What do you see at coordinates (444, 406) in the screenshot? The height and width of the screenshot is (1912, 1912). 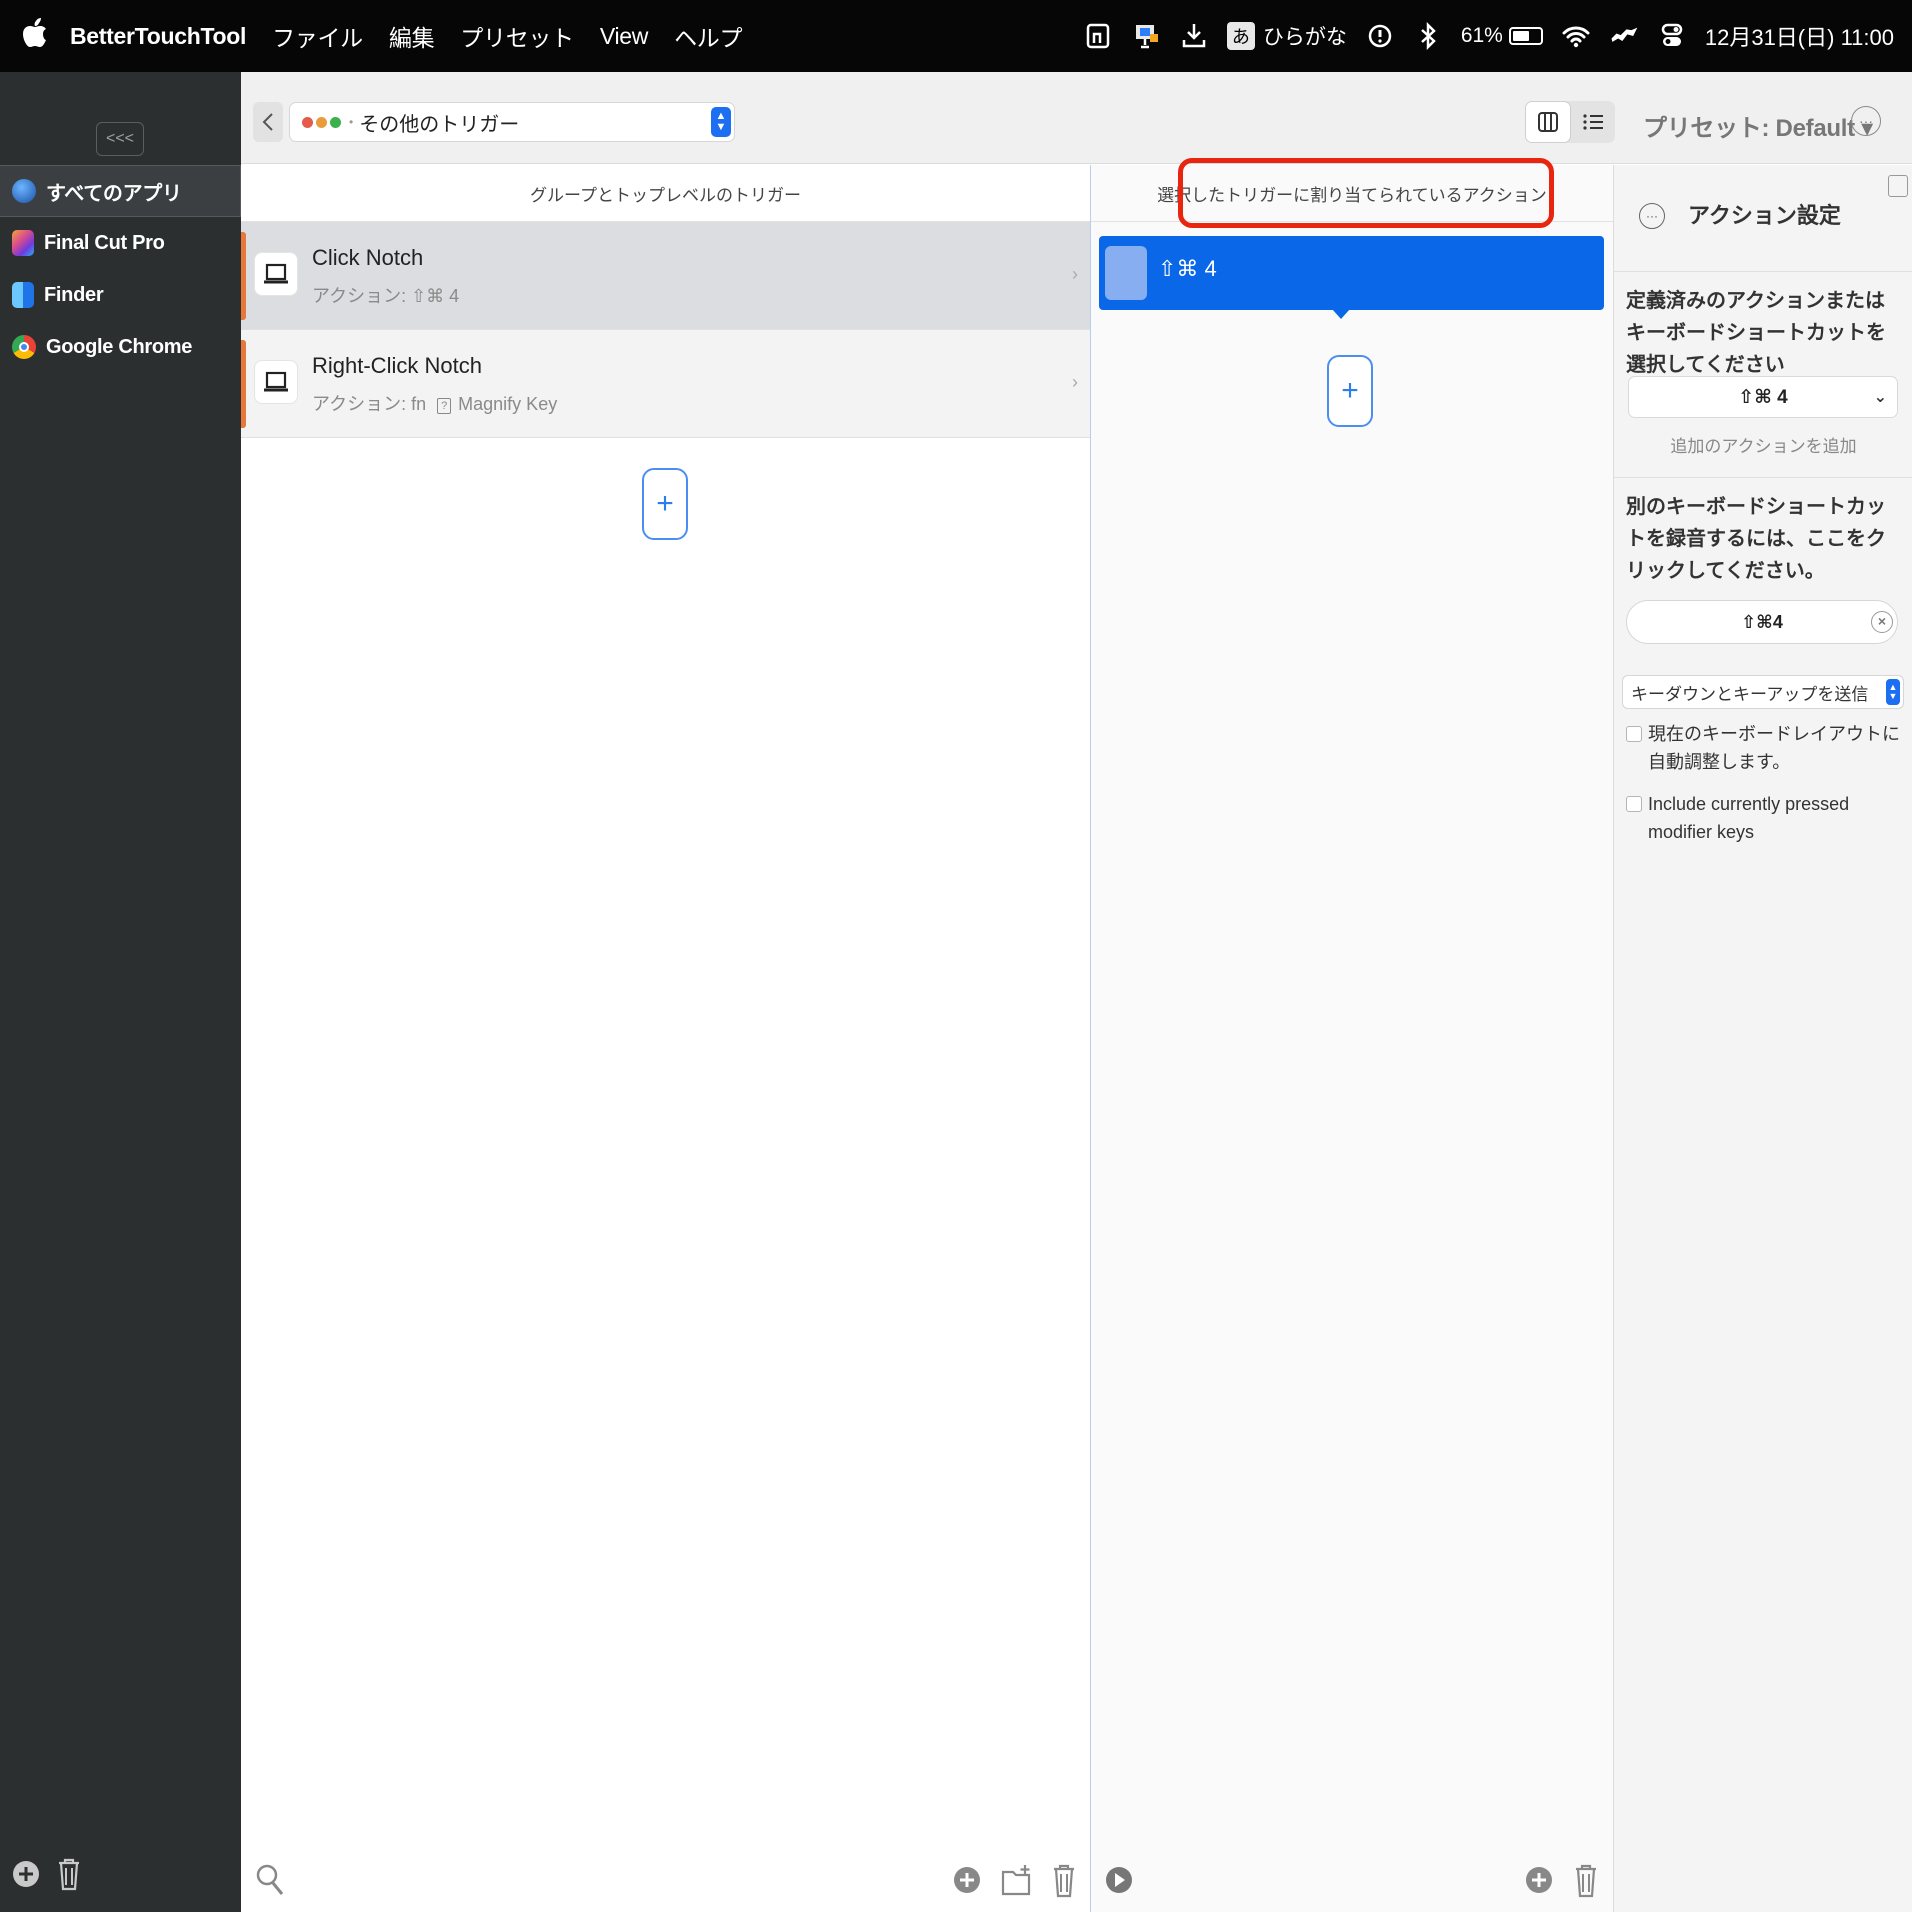 I see `unknown-key-icon: ?` at bounding box center [444, 406].